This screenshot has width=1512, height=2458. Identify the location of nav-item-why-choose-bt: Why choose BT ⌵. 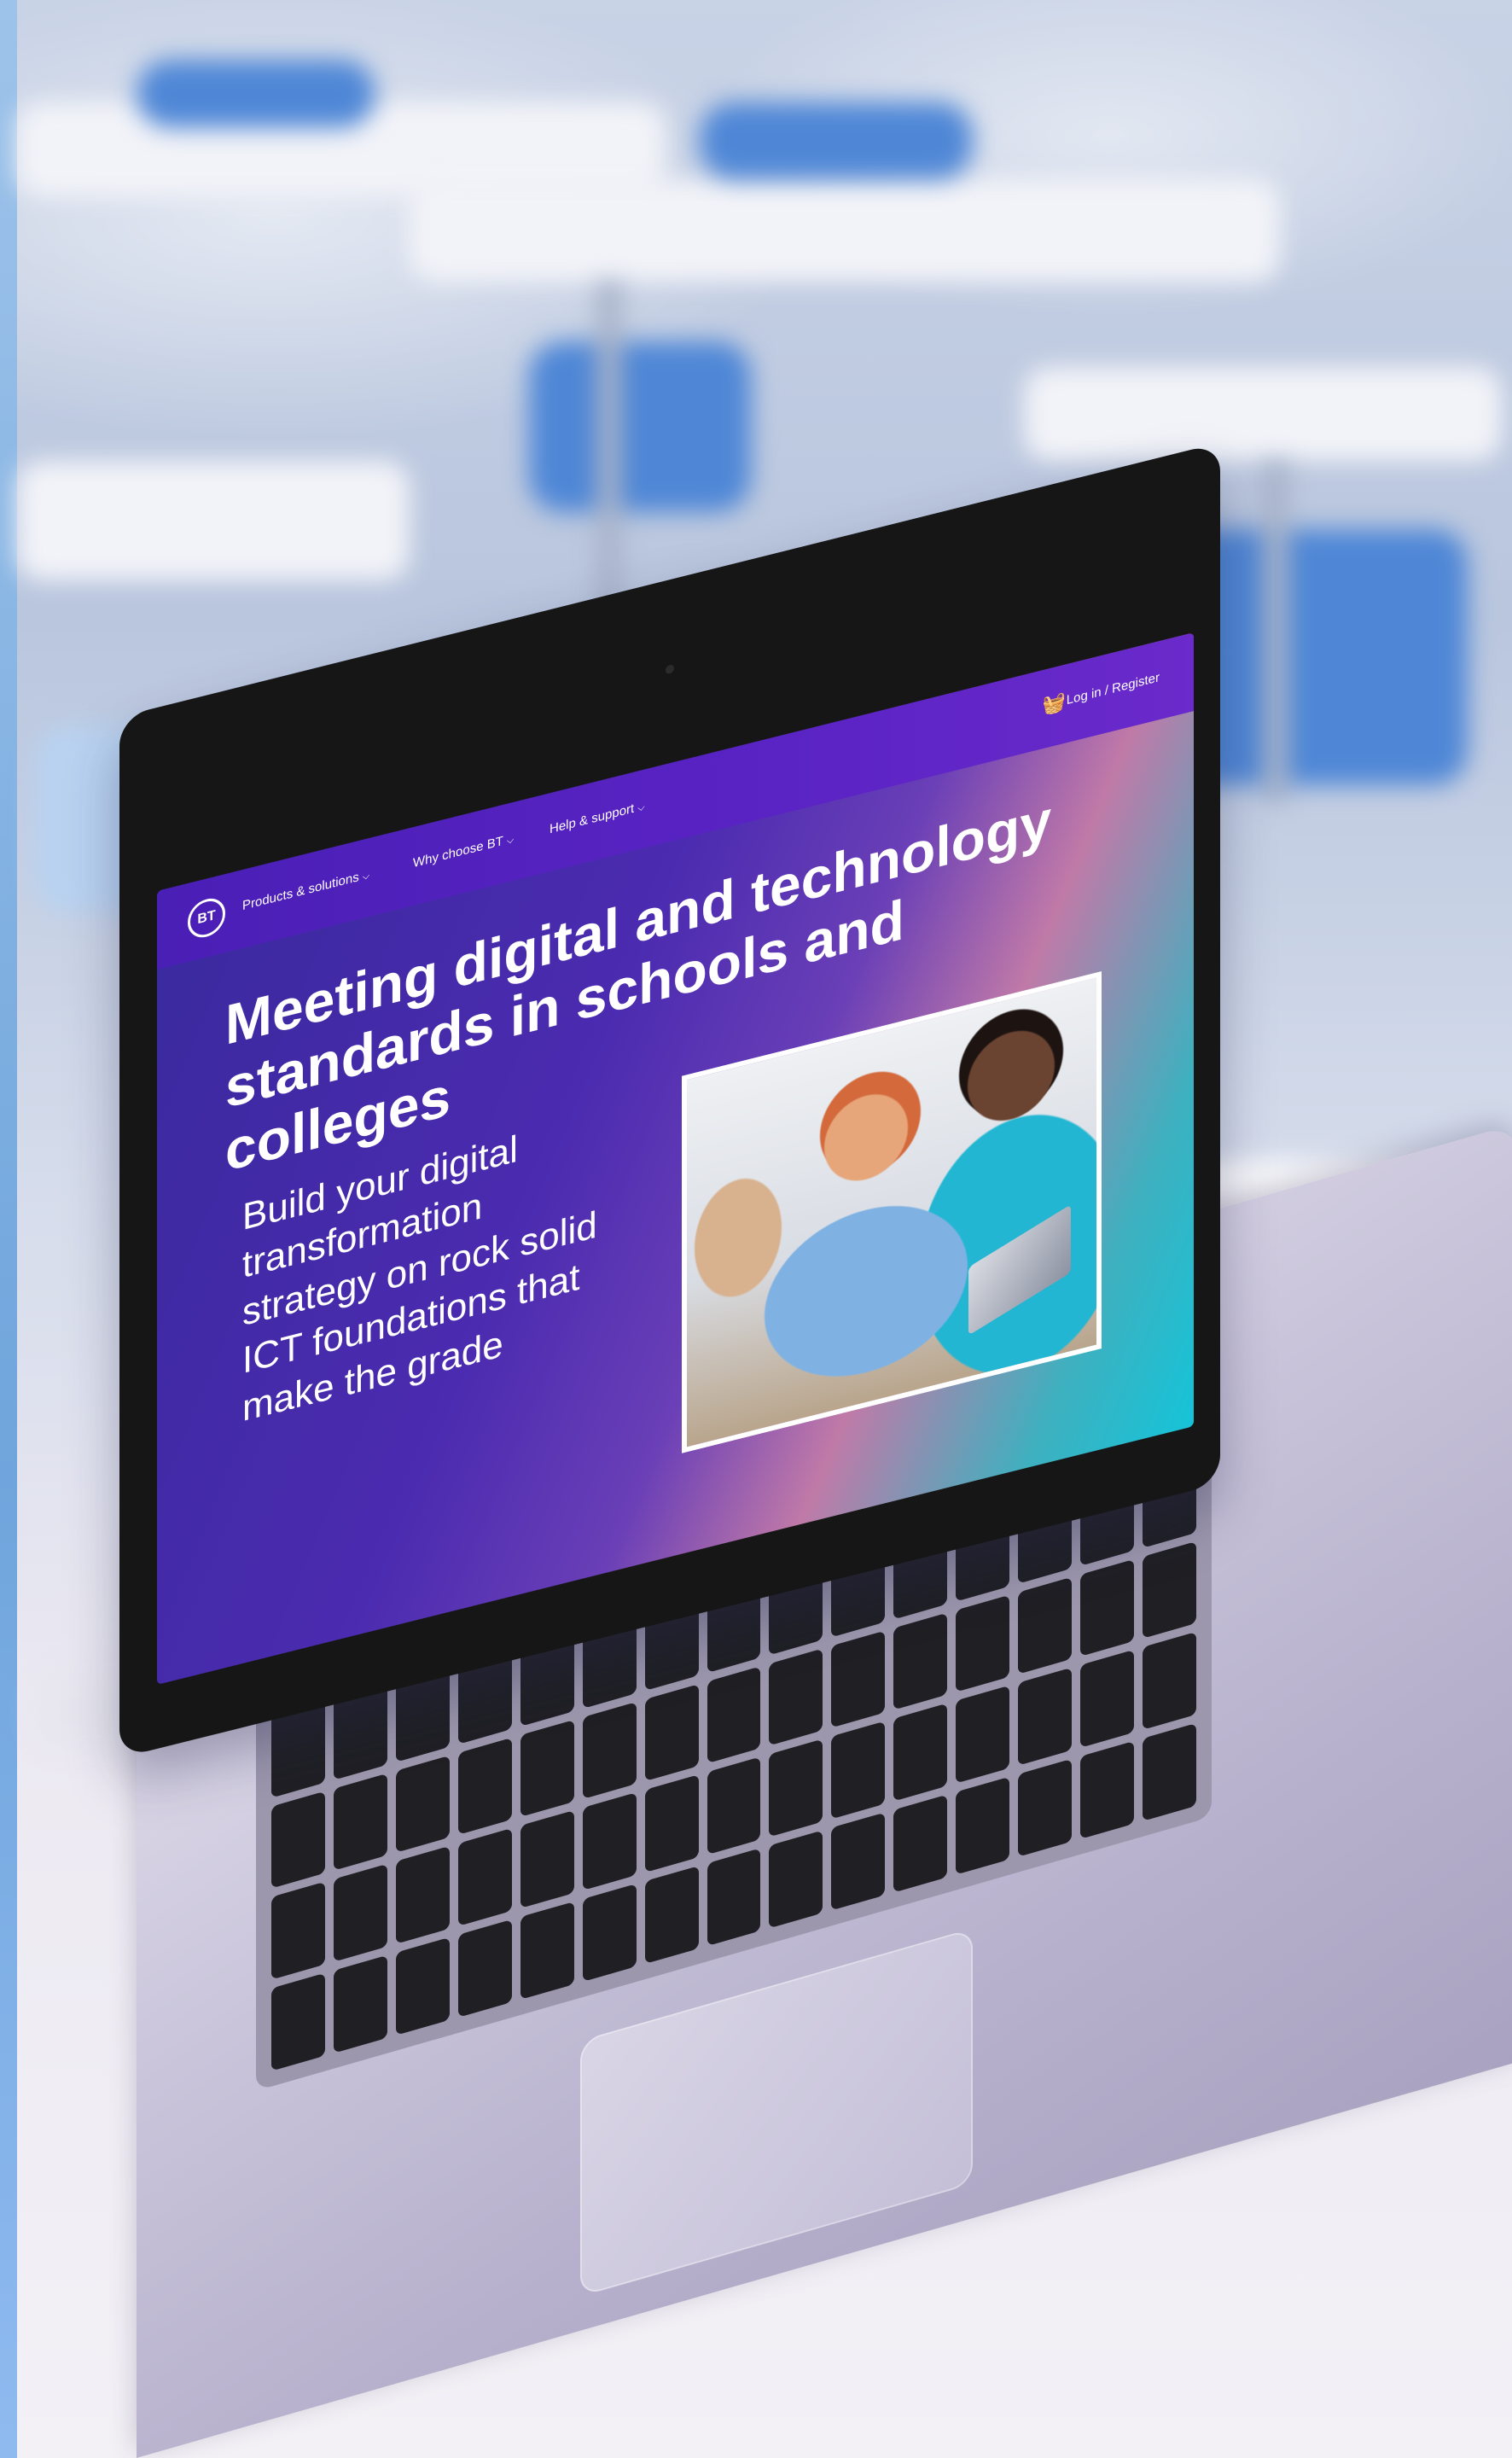
(463, 851).